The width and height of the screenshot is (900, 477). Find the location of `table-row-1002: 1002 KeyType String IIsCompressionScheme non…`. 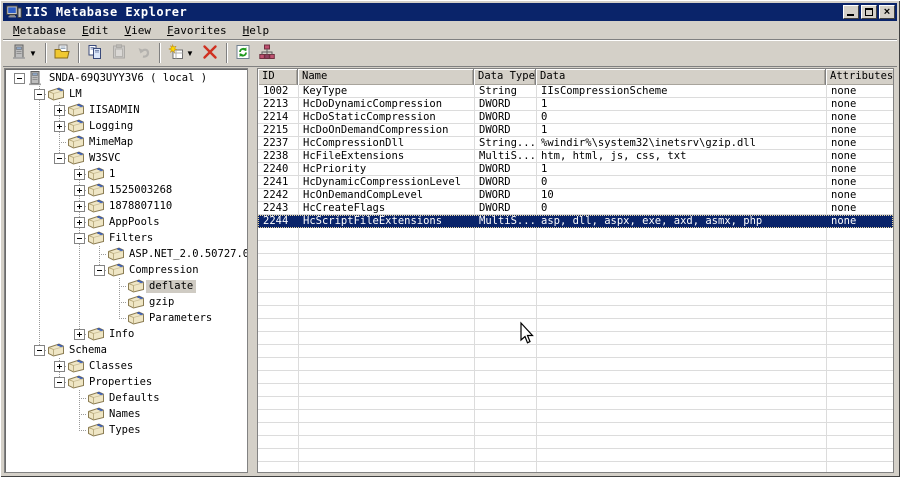

table-row-1002: 1002 KeyType String IIsCompressionScheme non… is located at coordinates (575, 91).